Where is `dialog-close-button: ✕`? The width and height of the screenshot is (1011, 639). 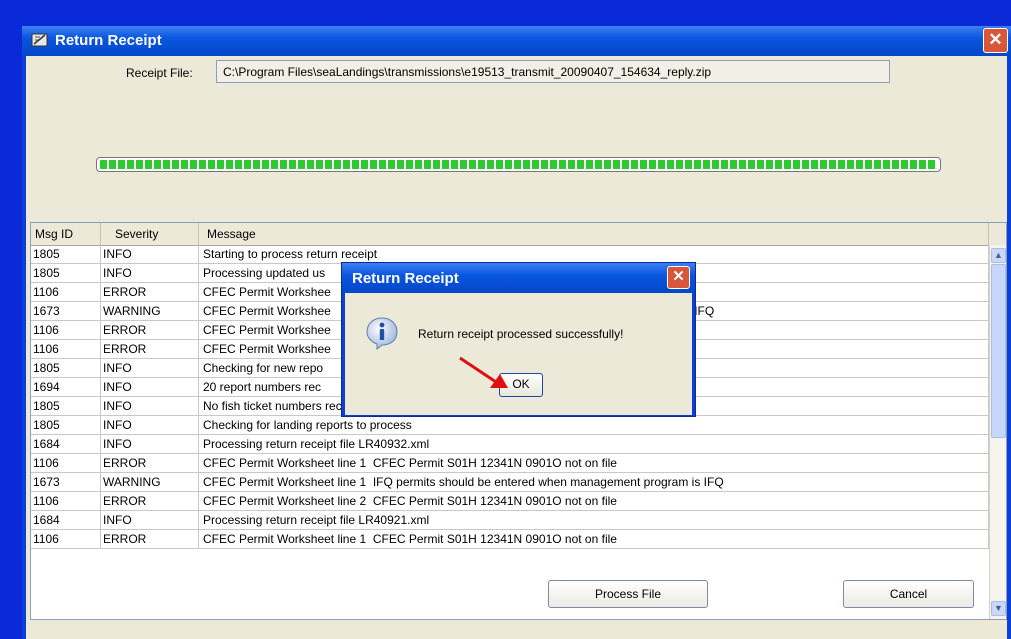
dialog-close-button: ✕ is located at coordinates (678, 277).